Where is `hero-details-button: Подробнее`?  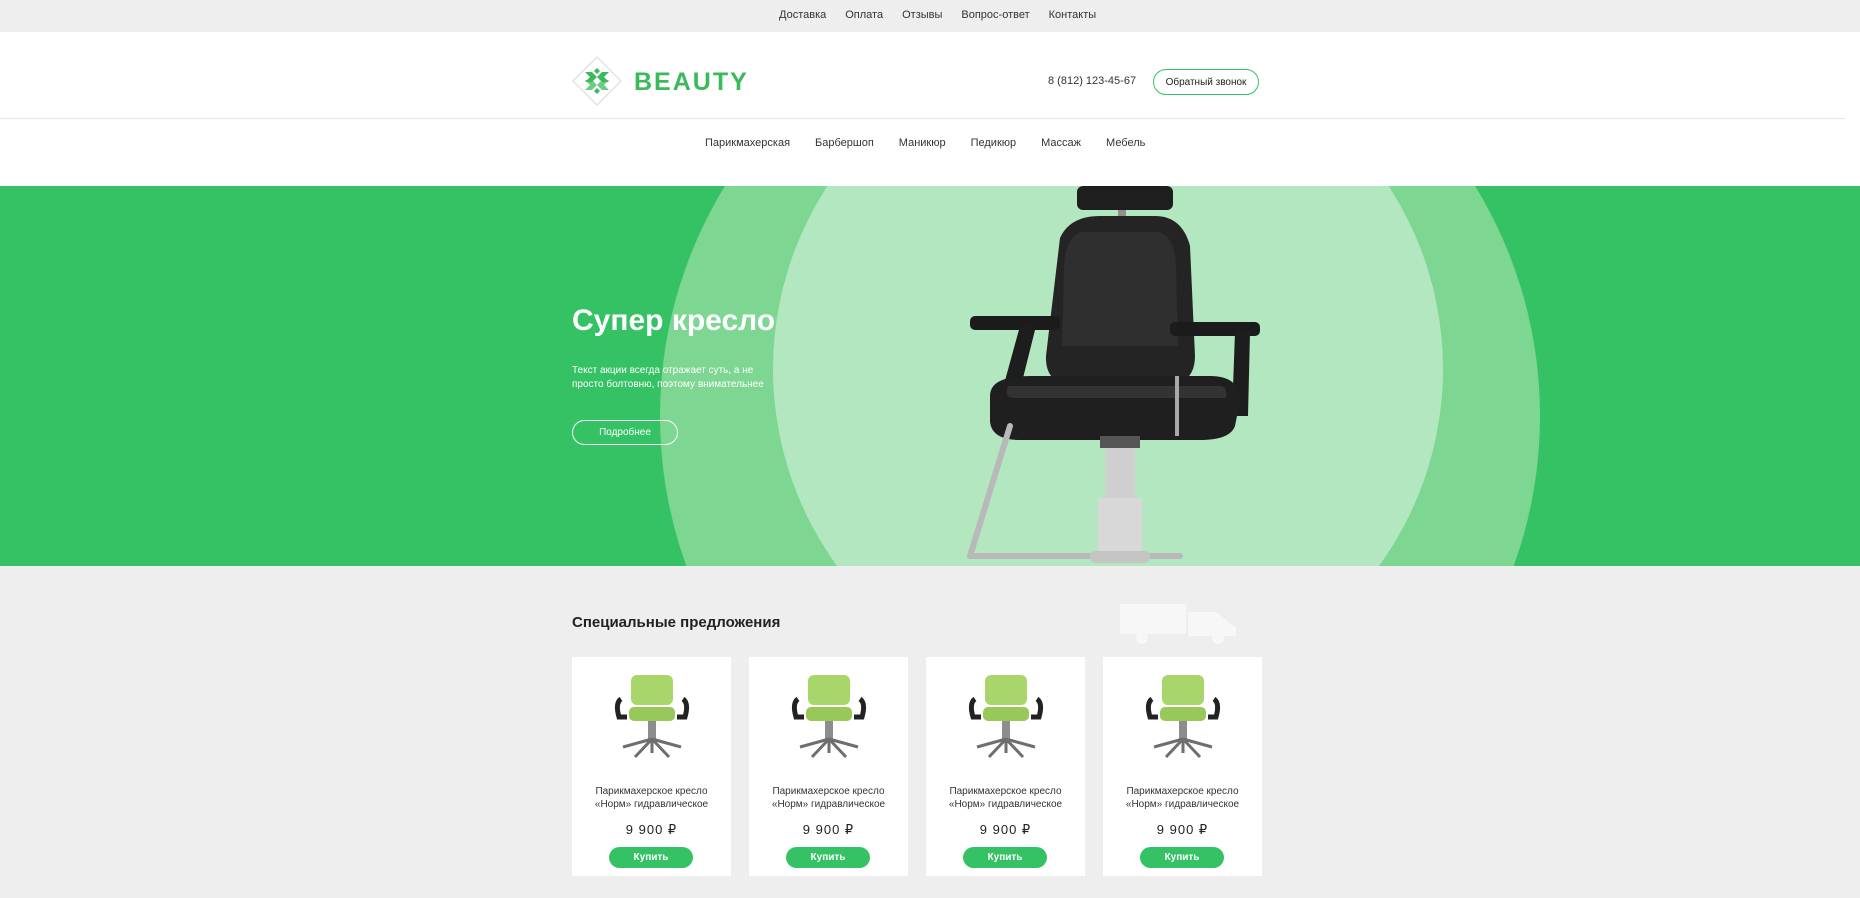 hero-details-button: Подробнее is located at coordinates (625, 432).